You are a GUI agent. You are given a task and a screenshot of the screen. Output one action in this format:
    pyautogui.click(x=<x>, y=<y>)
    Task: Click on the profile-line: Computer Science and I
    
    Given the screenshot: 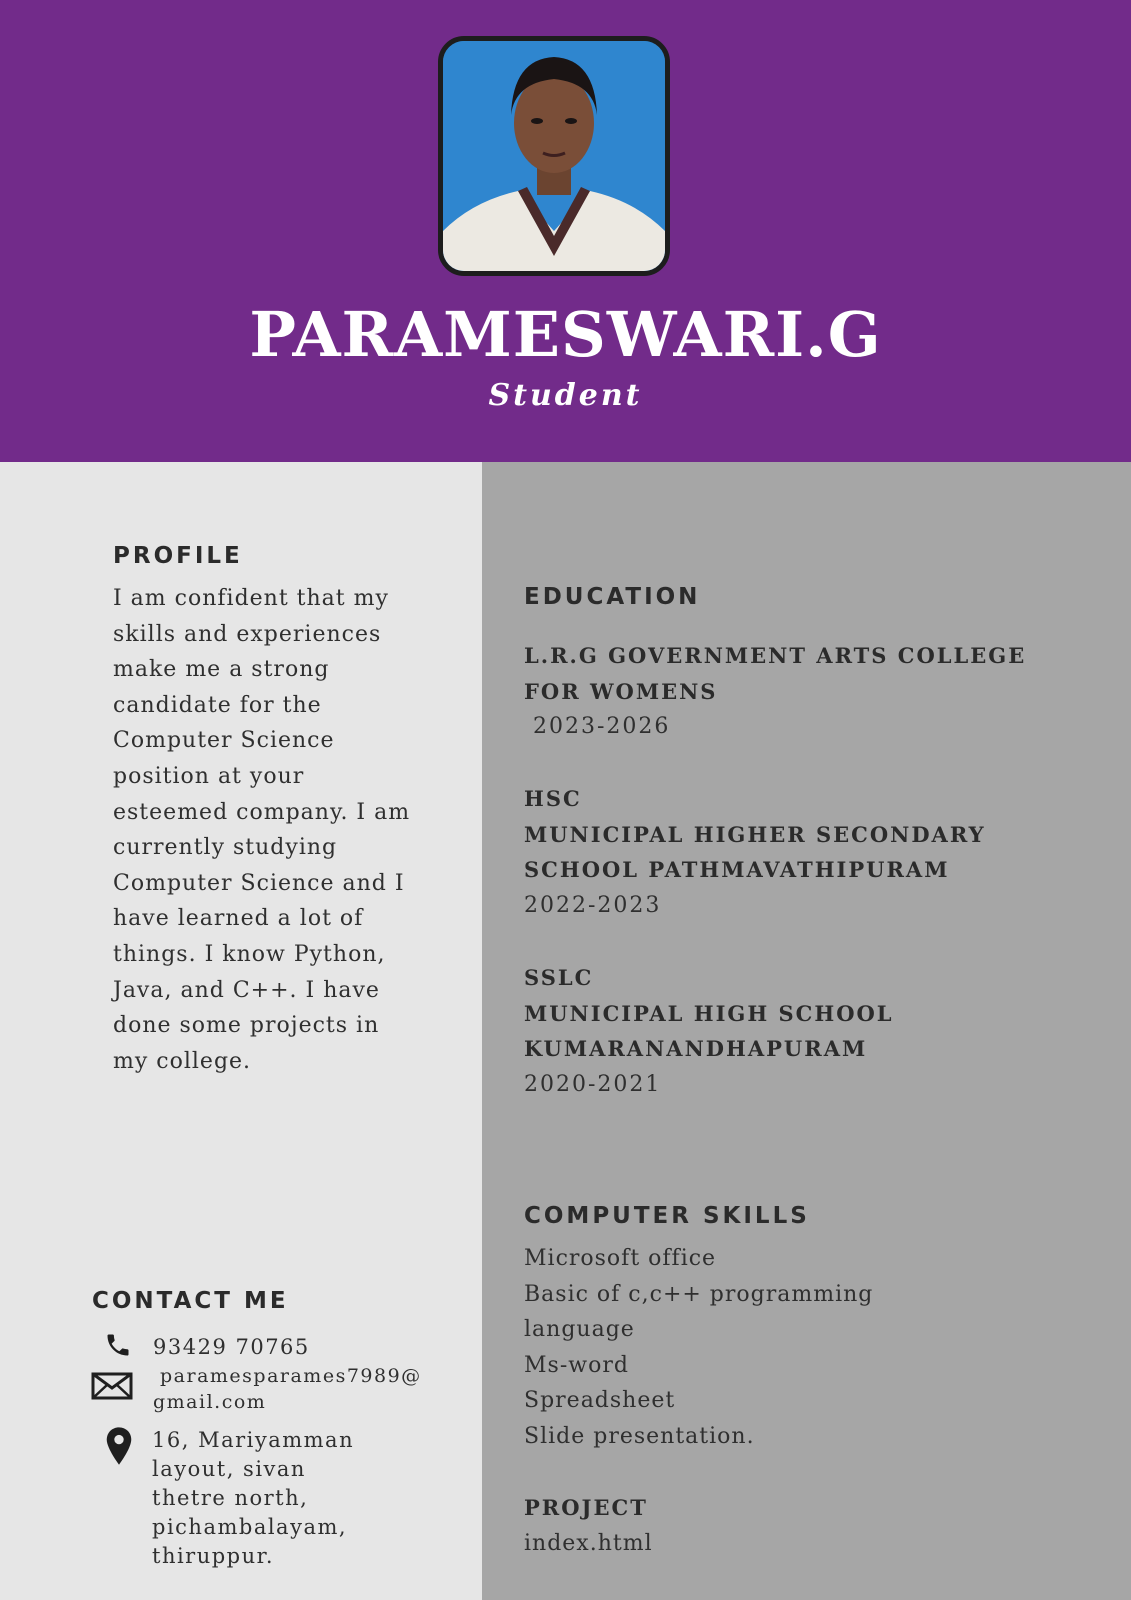 What is the action you would take?
    pyautogui.click(x=259, y=883)
    